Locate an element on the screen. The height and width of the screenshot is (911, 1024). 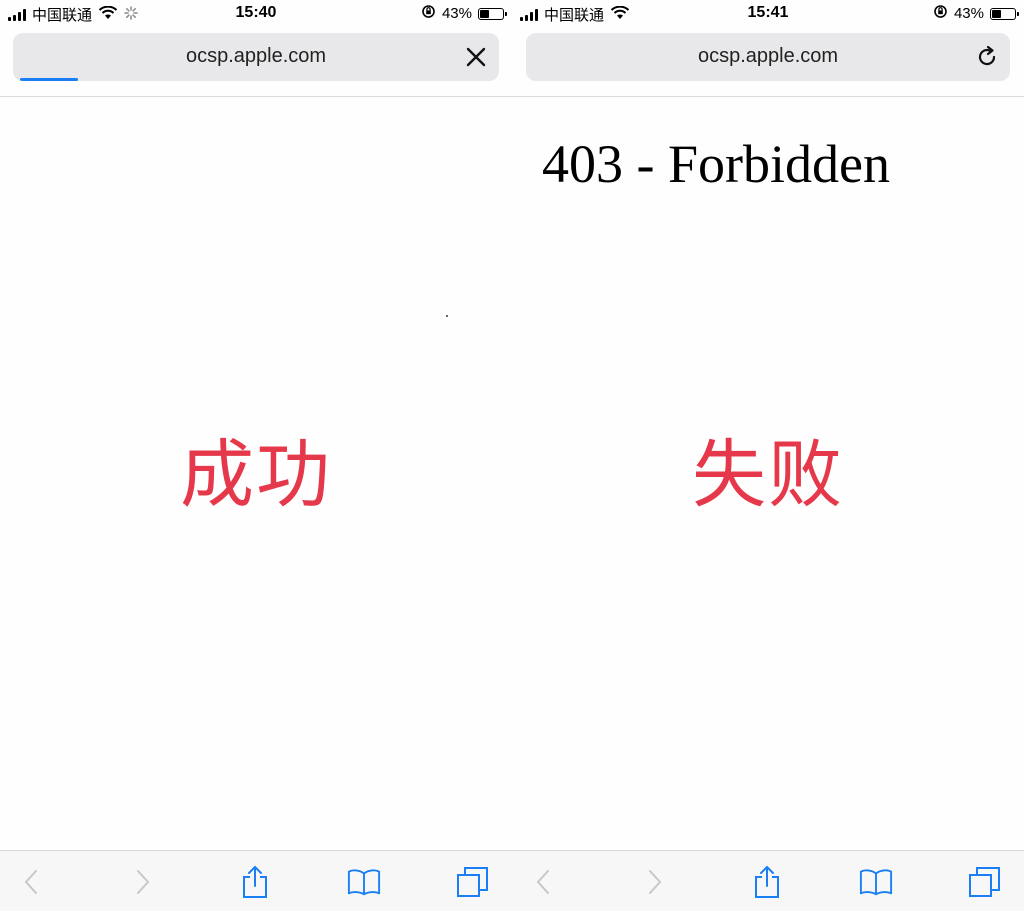
loading-progress-bar is located at coordinates (49, 79).